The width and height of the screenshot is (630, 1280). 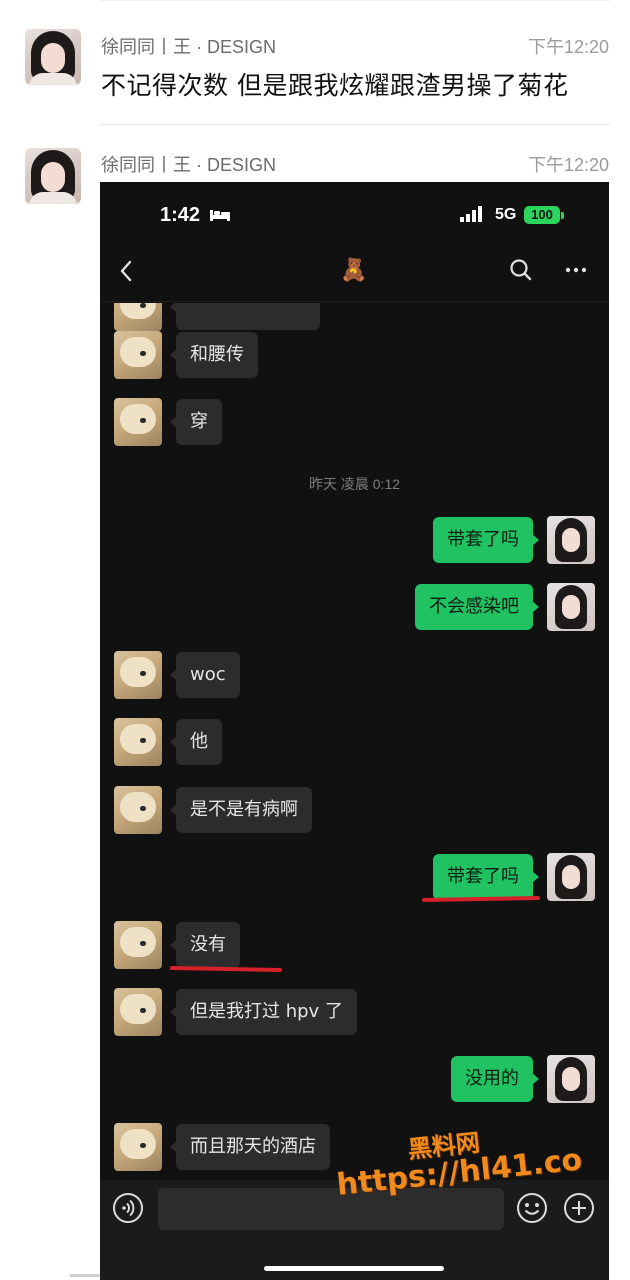 What do you see at coordinates (532, 1208) in the screenshot?
I see `emoji-icon` at bounding box center [532, 1208].